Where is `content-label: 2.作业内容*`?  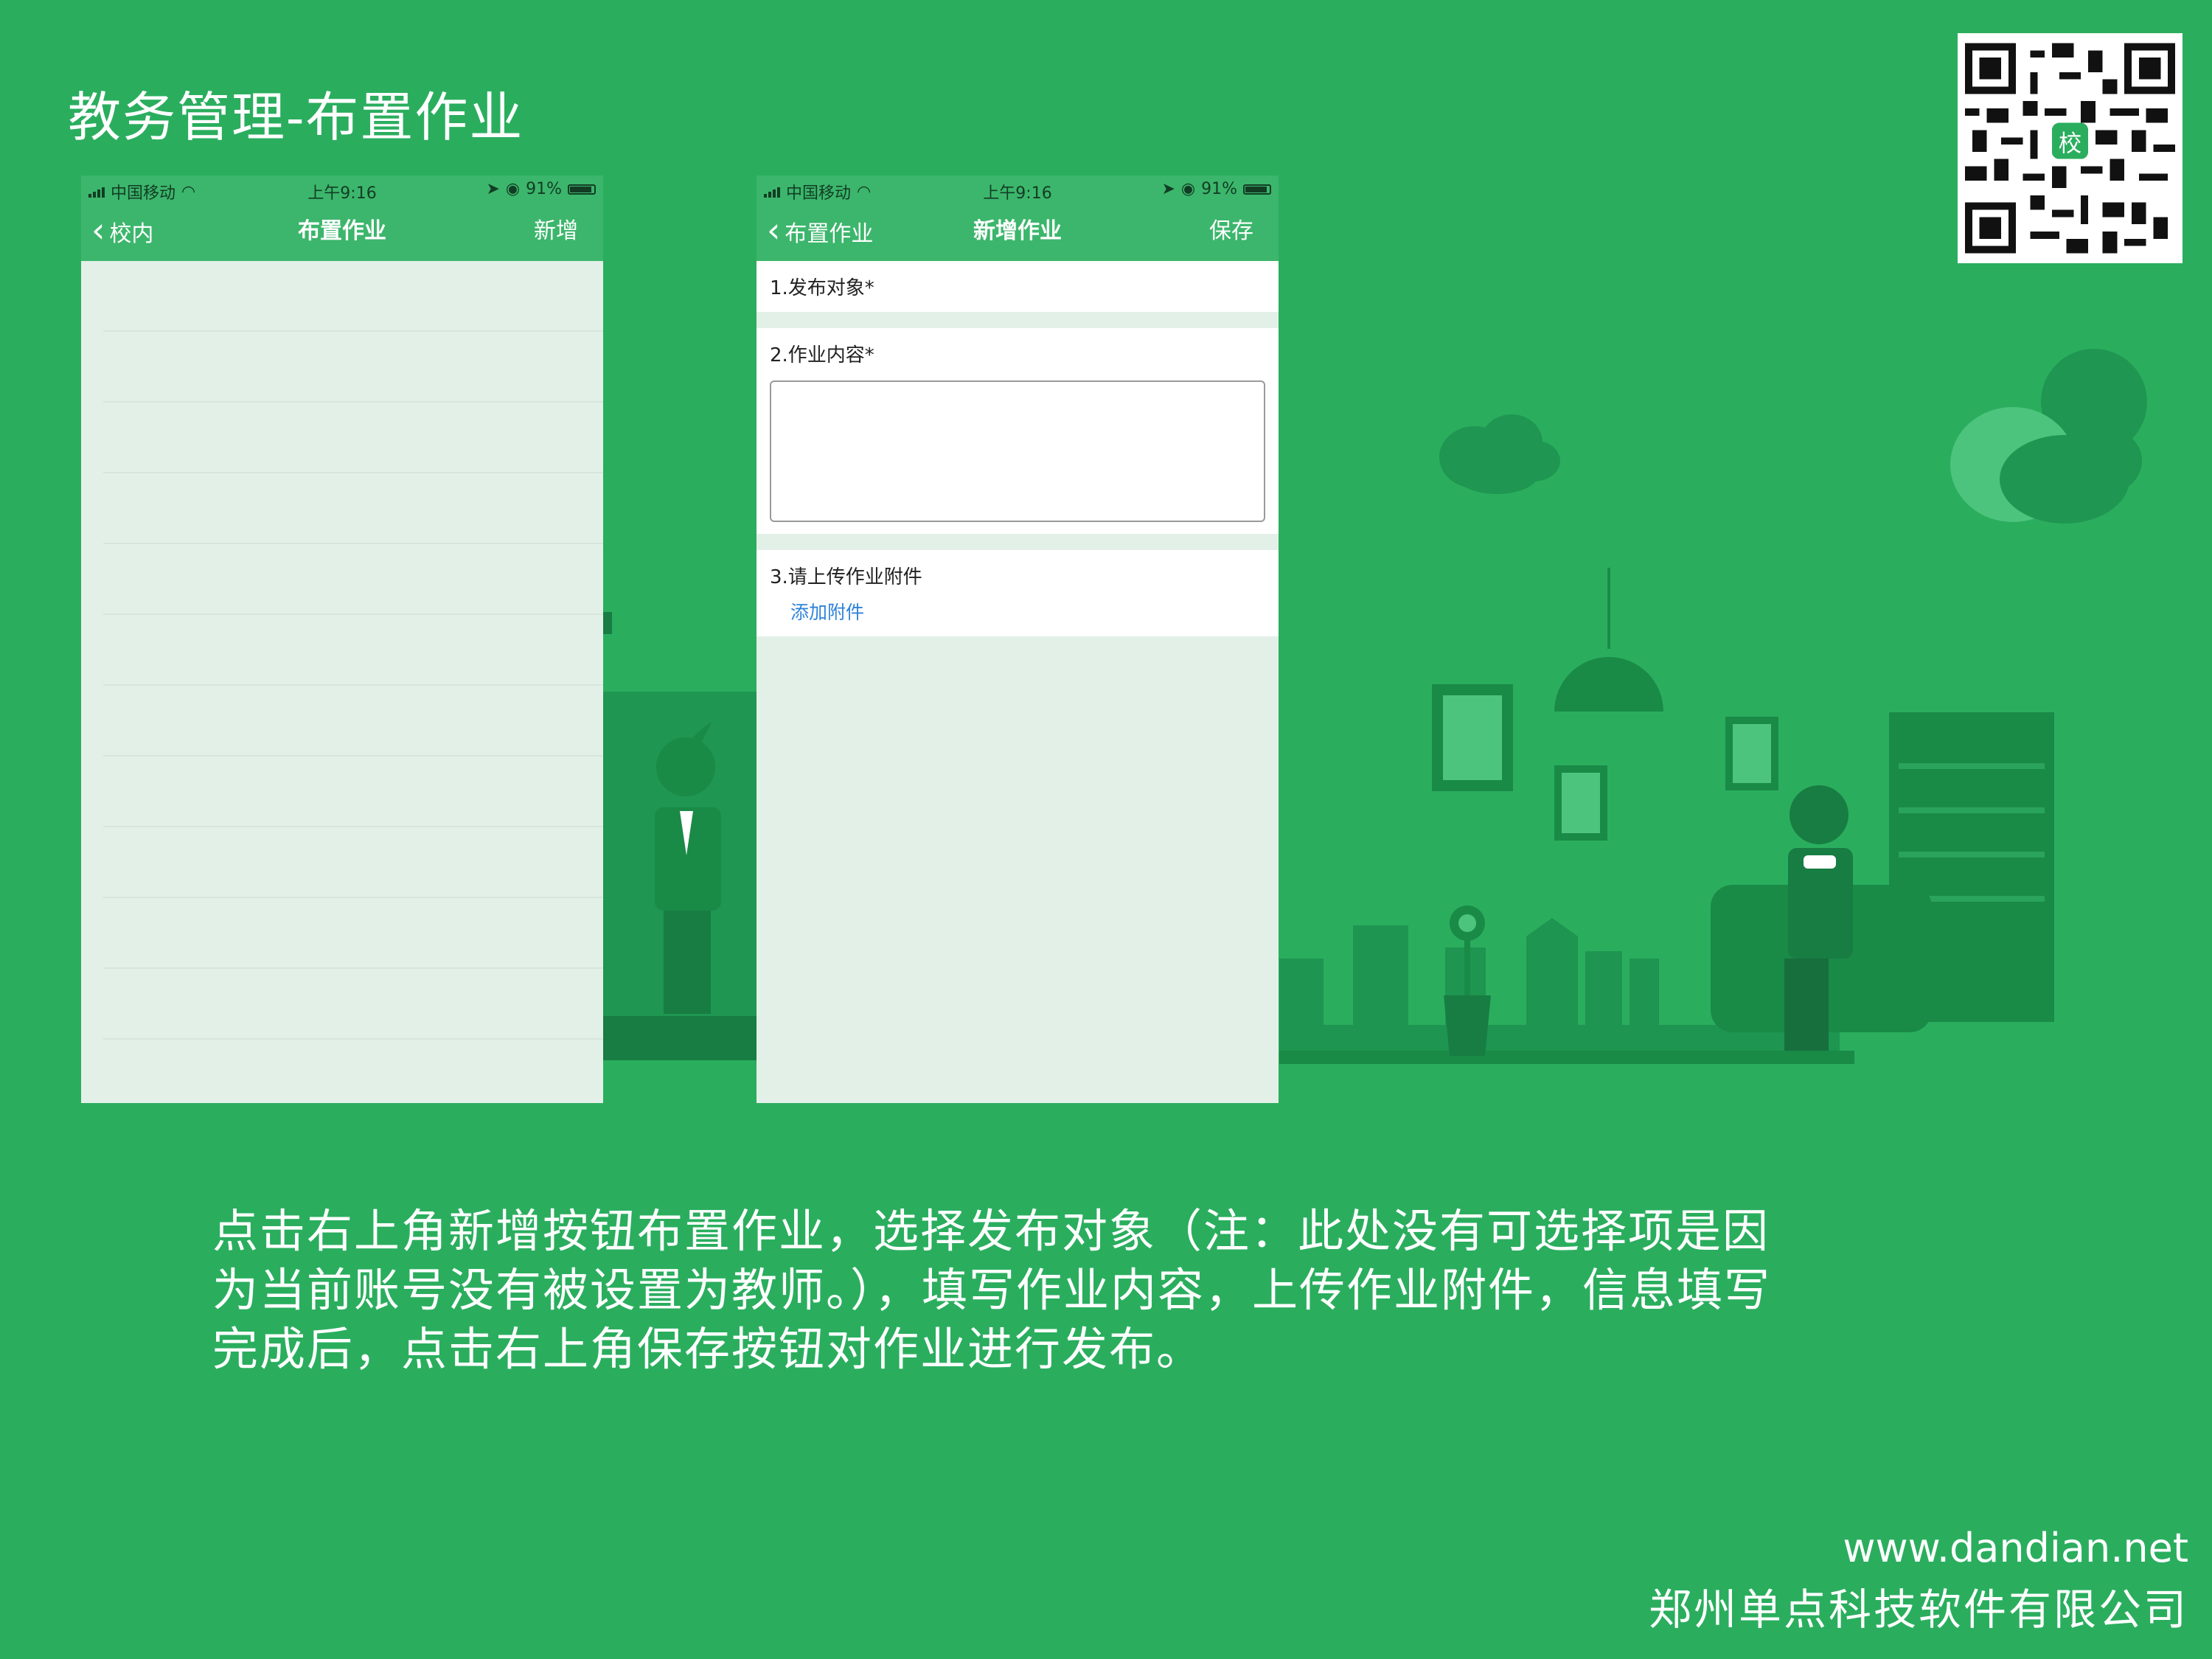 content-label: 2.作业内容* is located at coordinates (822, 355).